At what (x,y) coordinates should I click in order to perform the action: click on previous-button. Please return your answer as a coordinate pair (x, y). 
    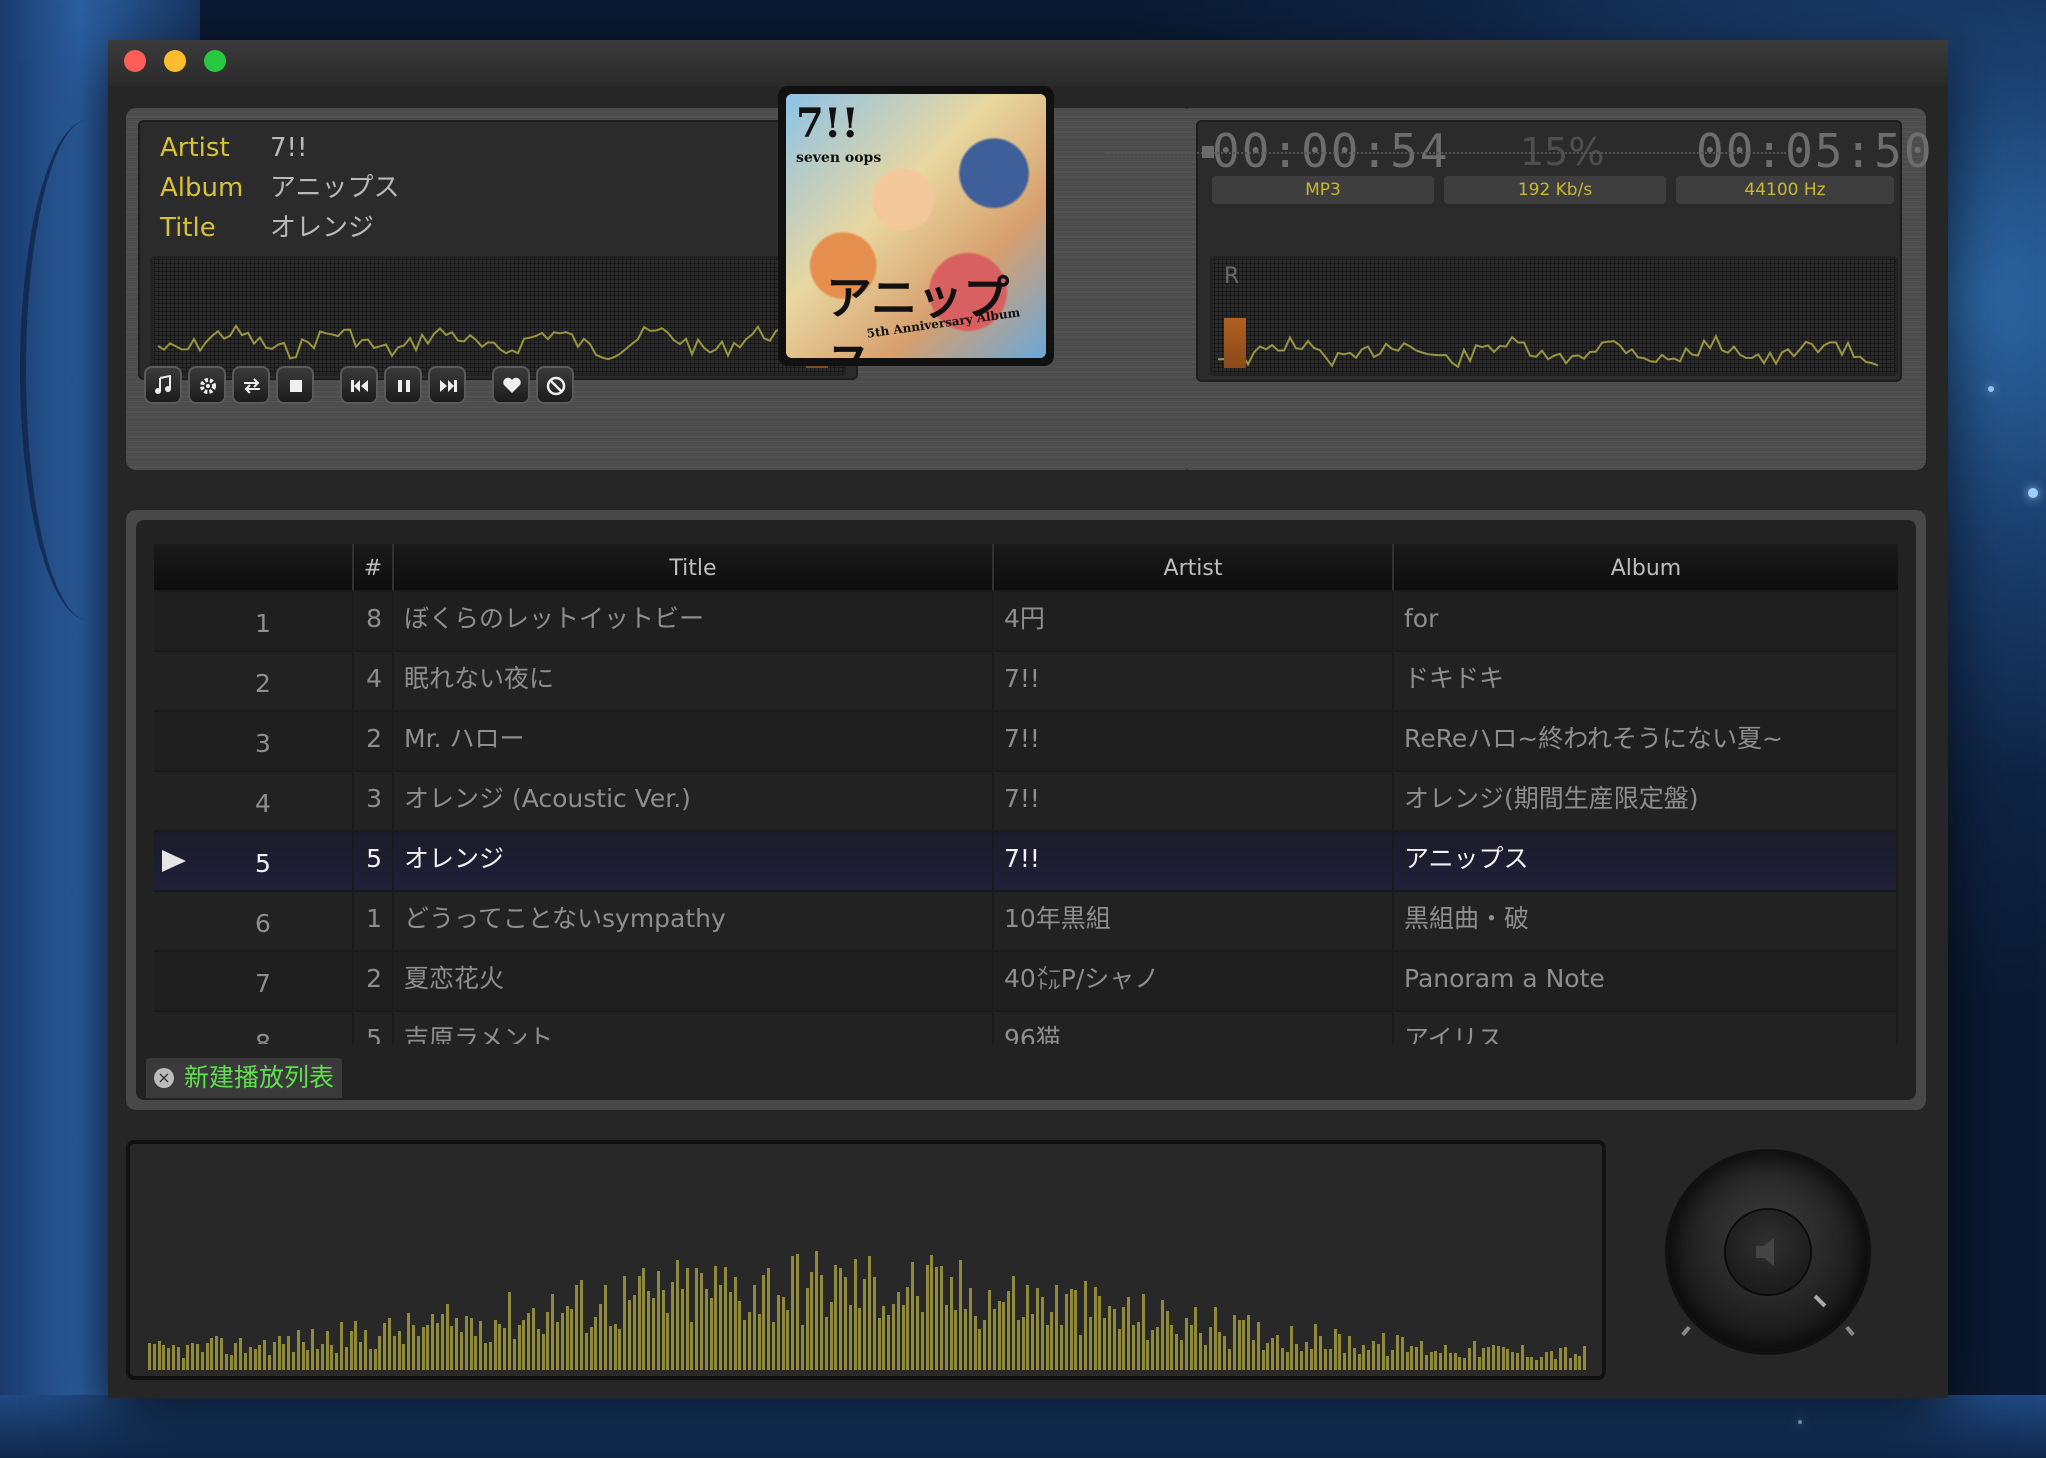
    Looking at the image, I should click on (359, 385).